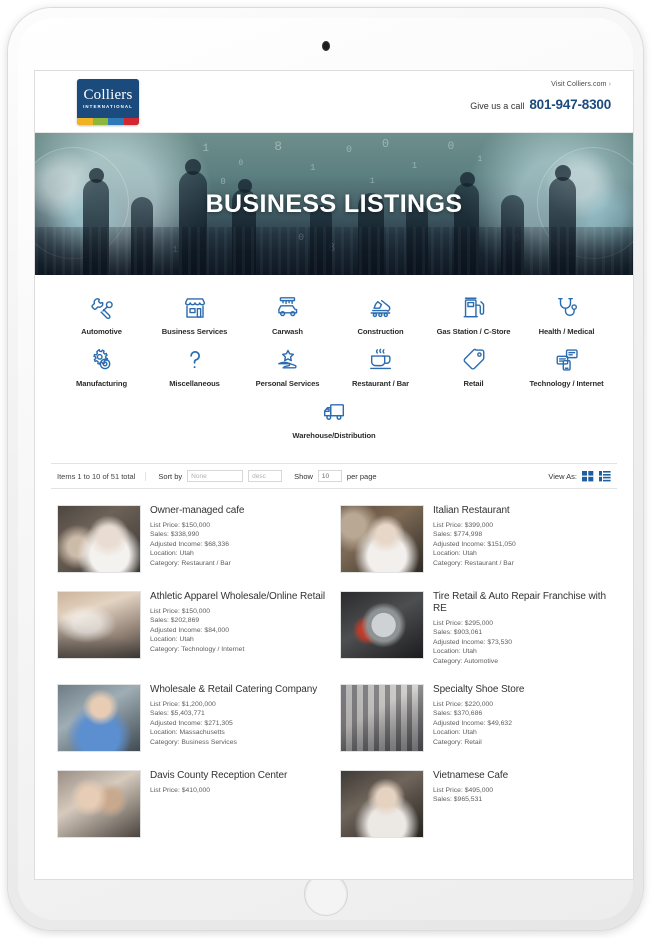  Describe the element at coordinates (522, 690) in the screenshot. I see `listing-title: Specialty Shoe Store` at that location.